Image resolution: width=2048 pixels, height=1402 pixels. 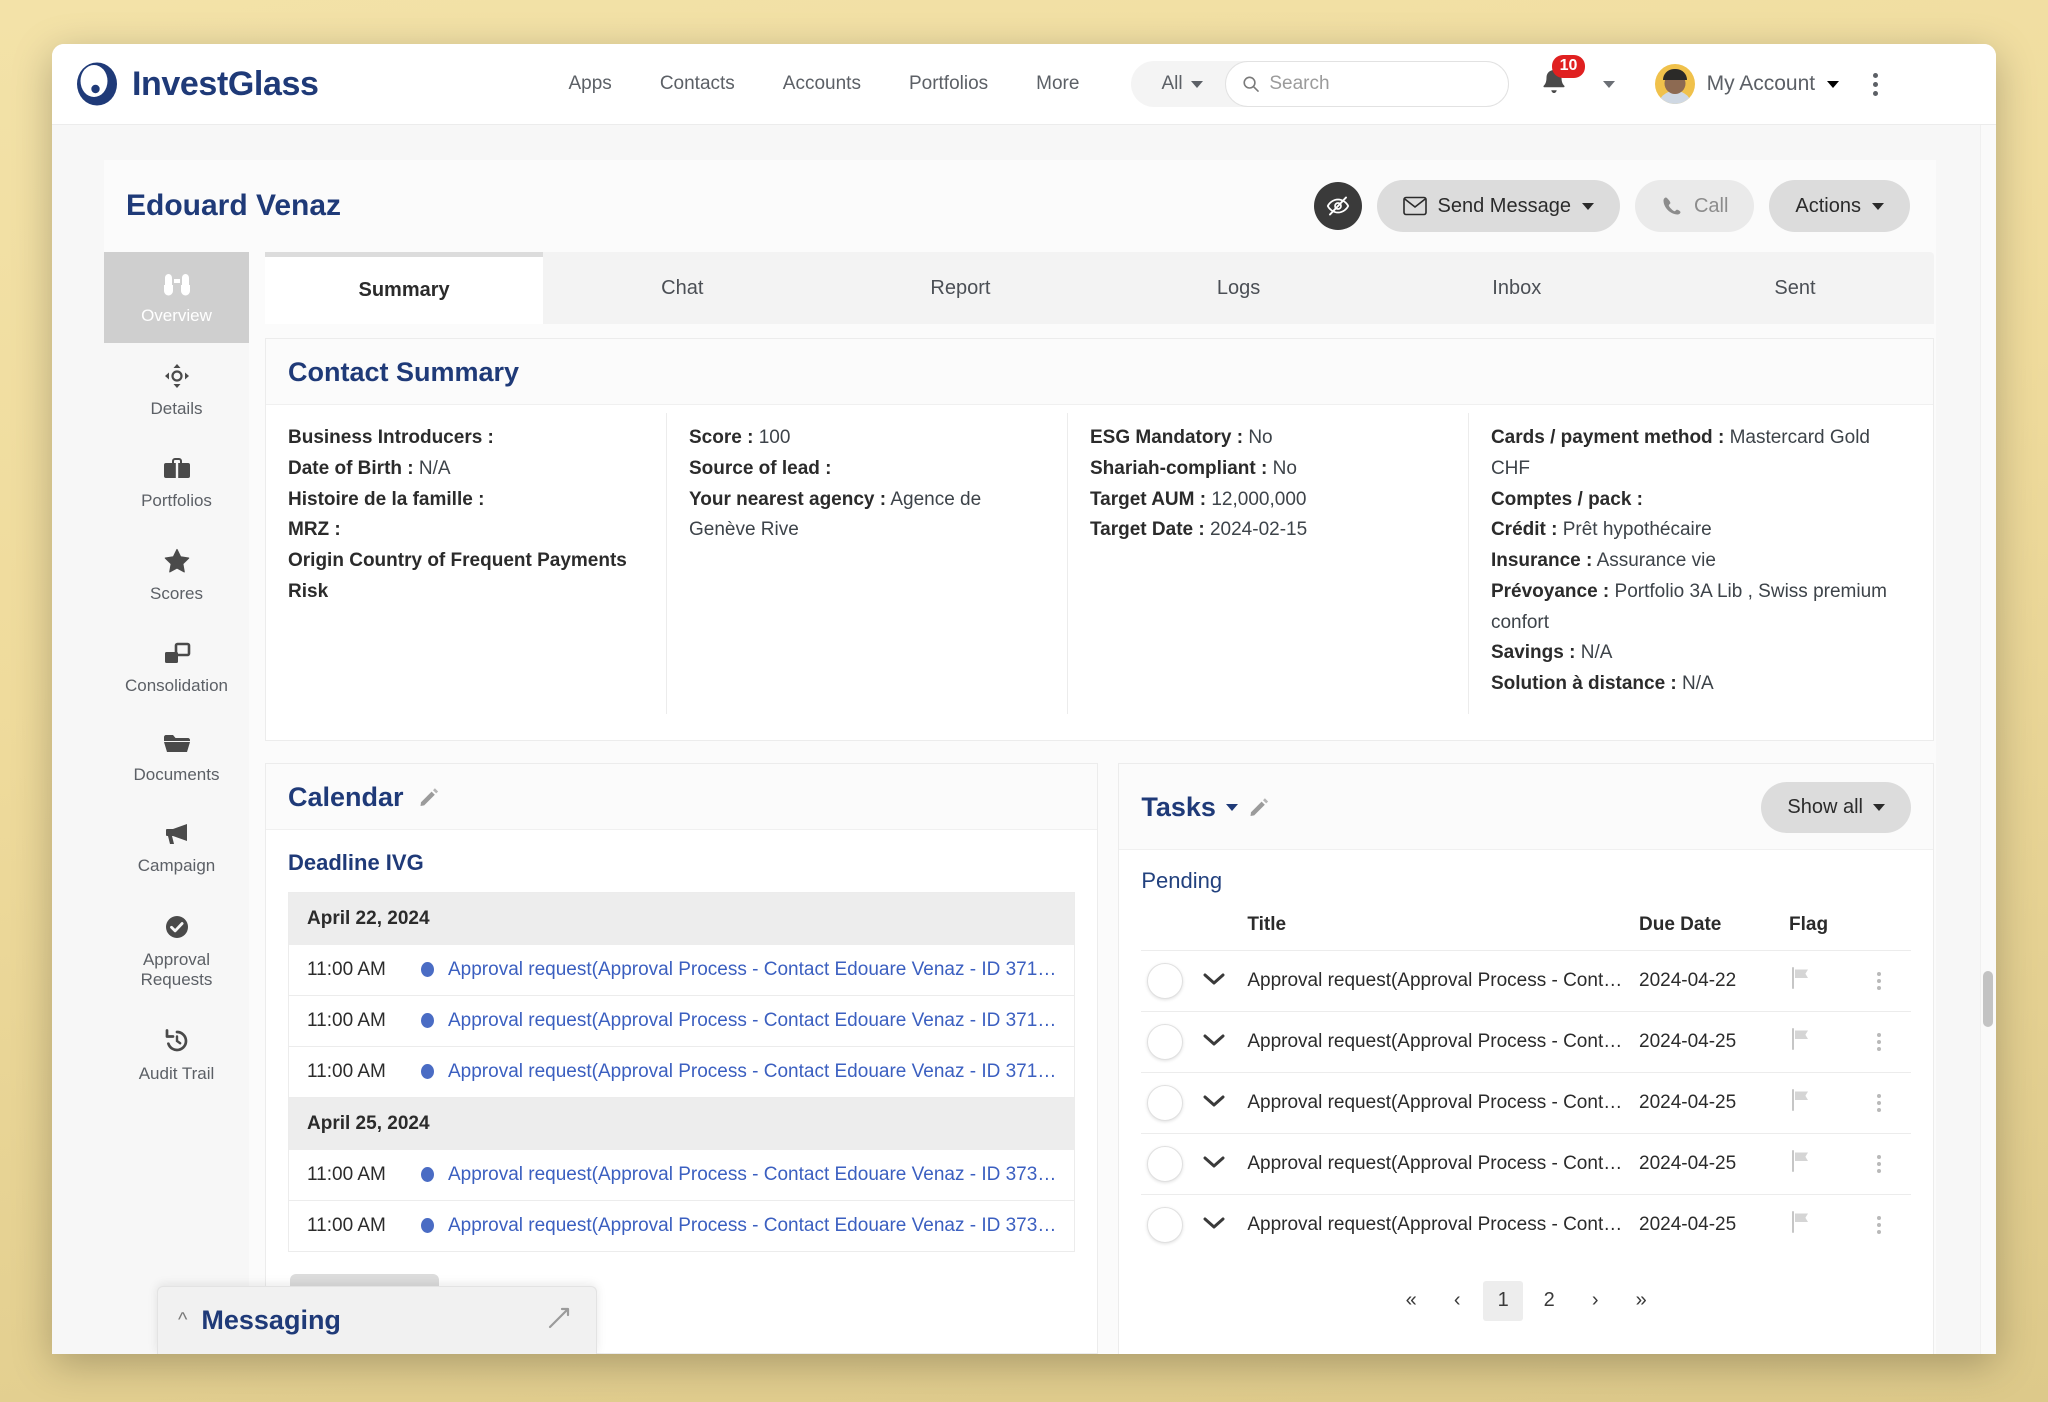 What do you see at coordinates (1988, 999) in the screenshot?
I see `page-scrollbar-thumb` at bounding box center [1988, 999].